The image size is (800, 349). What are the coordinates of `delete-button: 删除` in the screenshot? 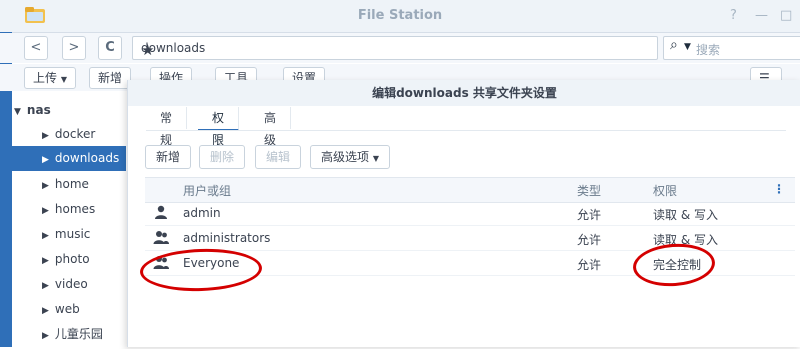 It's located at (222, 157).